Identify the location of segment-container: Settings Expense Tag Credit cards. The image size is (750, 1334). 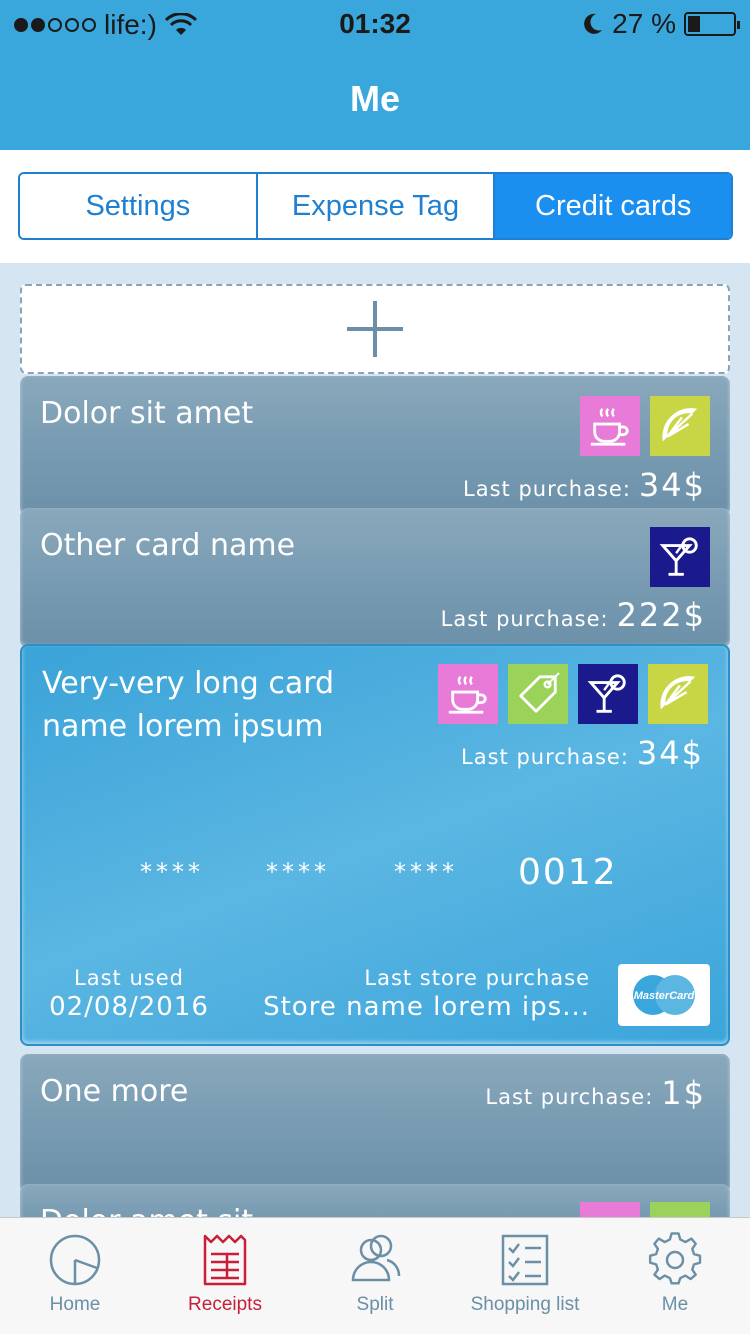
(375, 206).